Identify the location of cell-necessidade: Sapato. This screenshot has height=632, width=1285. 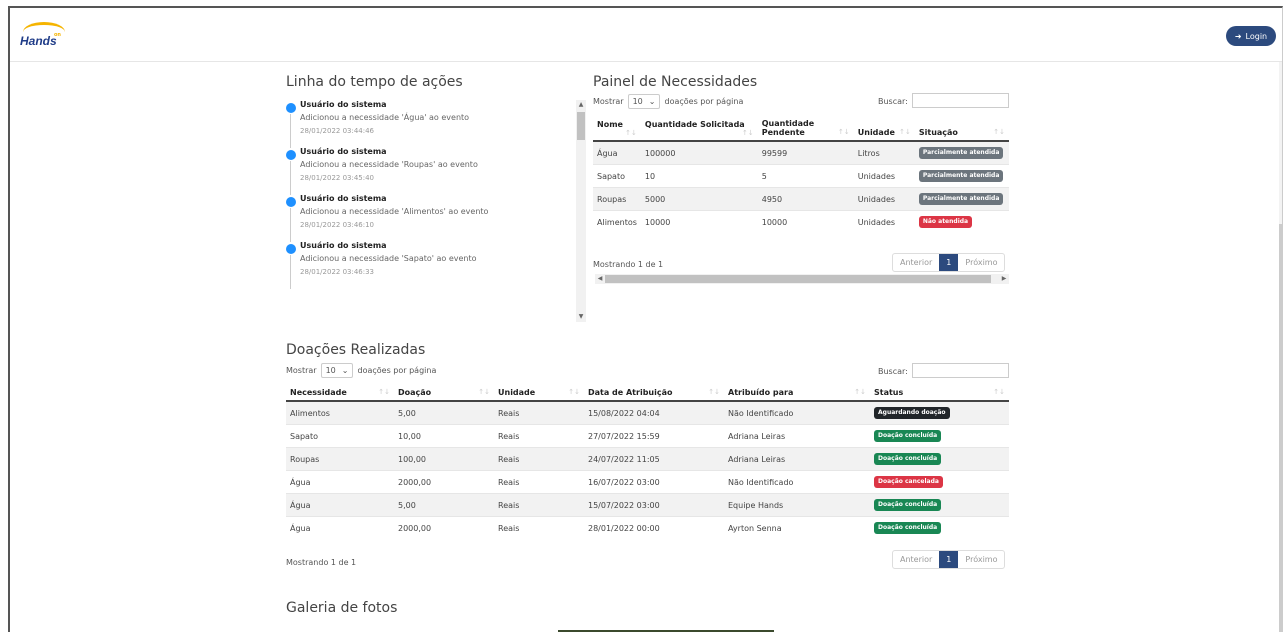
(340, 436).